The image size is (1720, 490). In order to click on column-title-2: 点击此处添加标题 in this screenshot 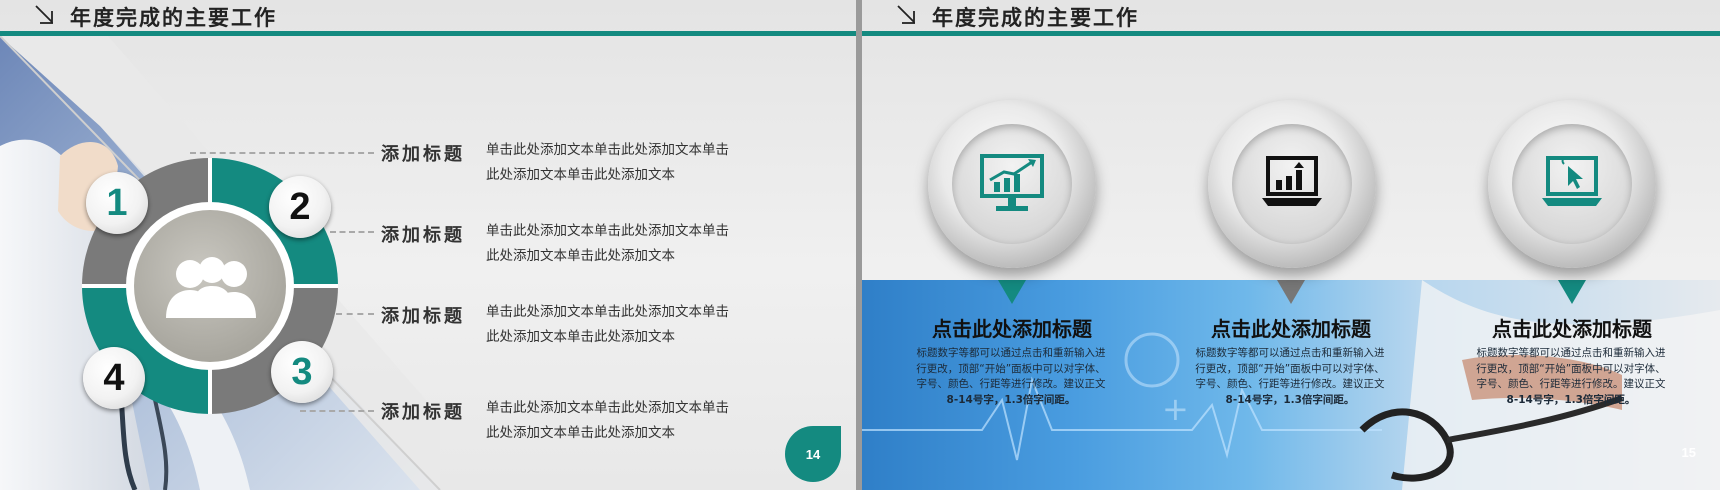, I will do `click(1291, 329)`.